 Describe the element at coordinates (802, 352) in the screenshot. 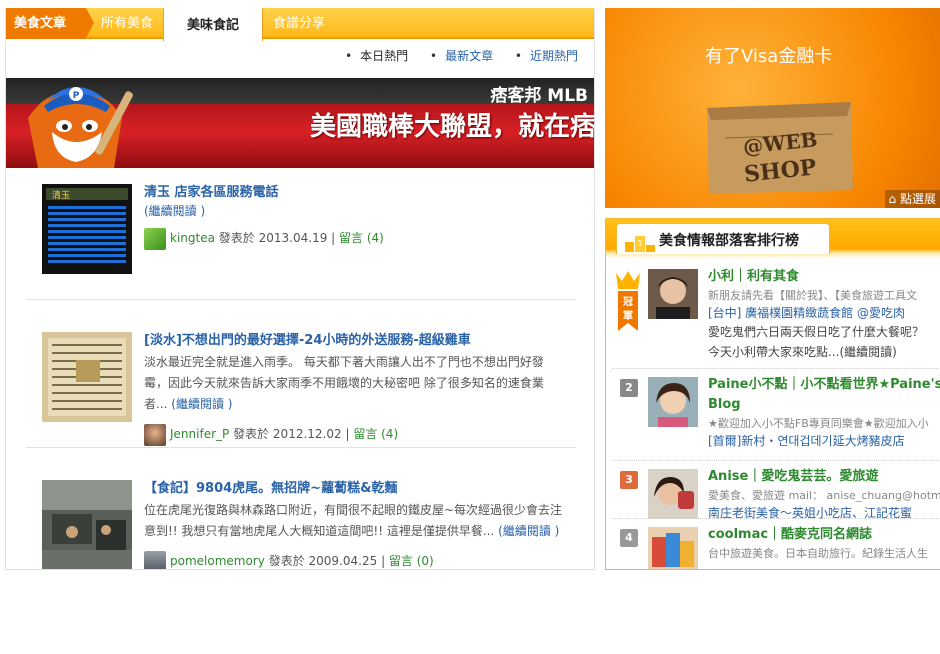

I see `post-snippet: 今天小利帶大家來吃點...(繼續閱讀)` at that location.